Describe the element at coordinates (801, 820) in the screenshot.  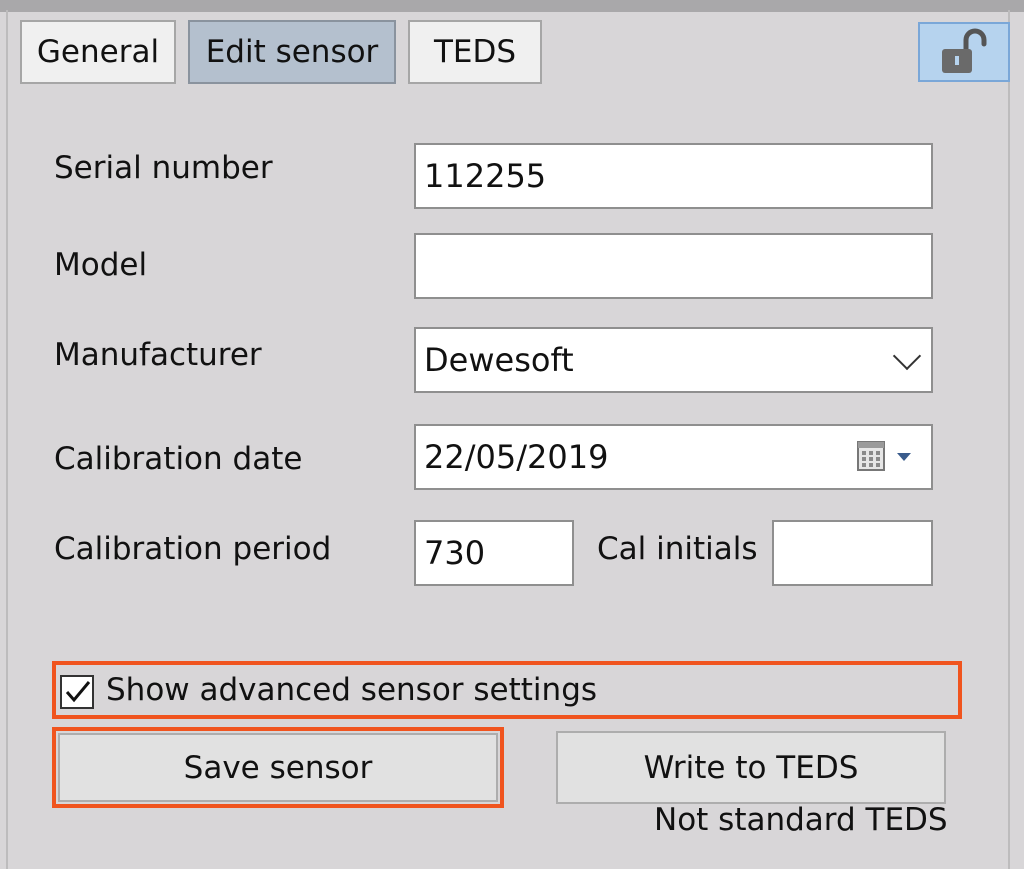
I see `teds-status-text: Not standard TEDS` at that location.